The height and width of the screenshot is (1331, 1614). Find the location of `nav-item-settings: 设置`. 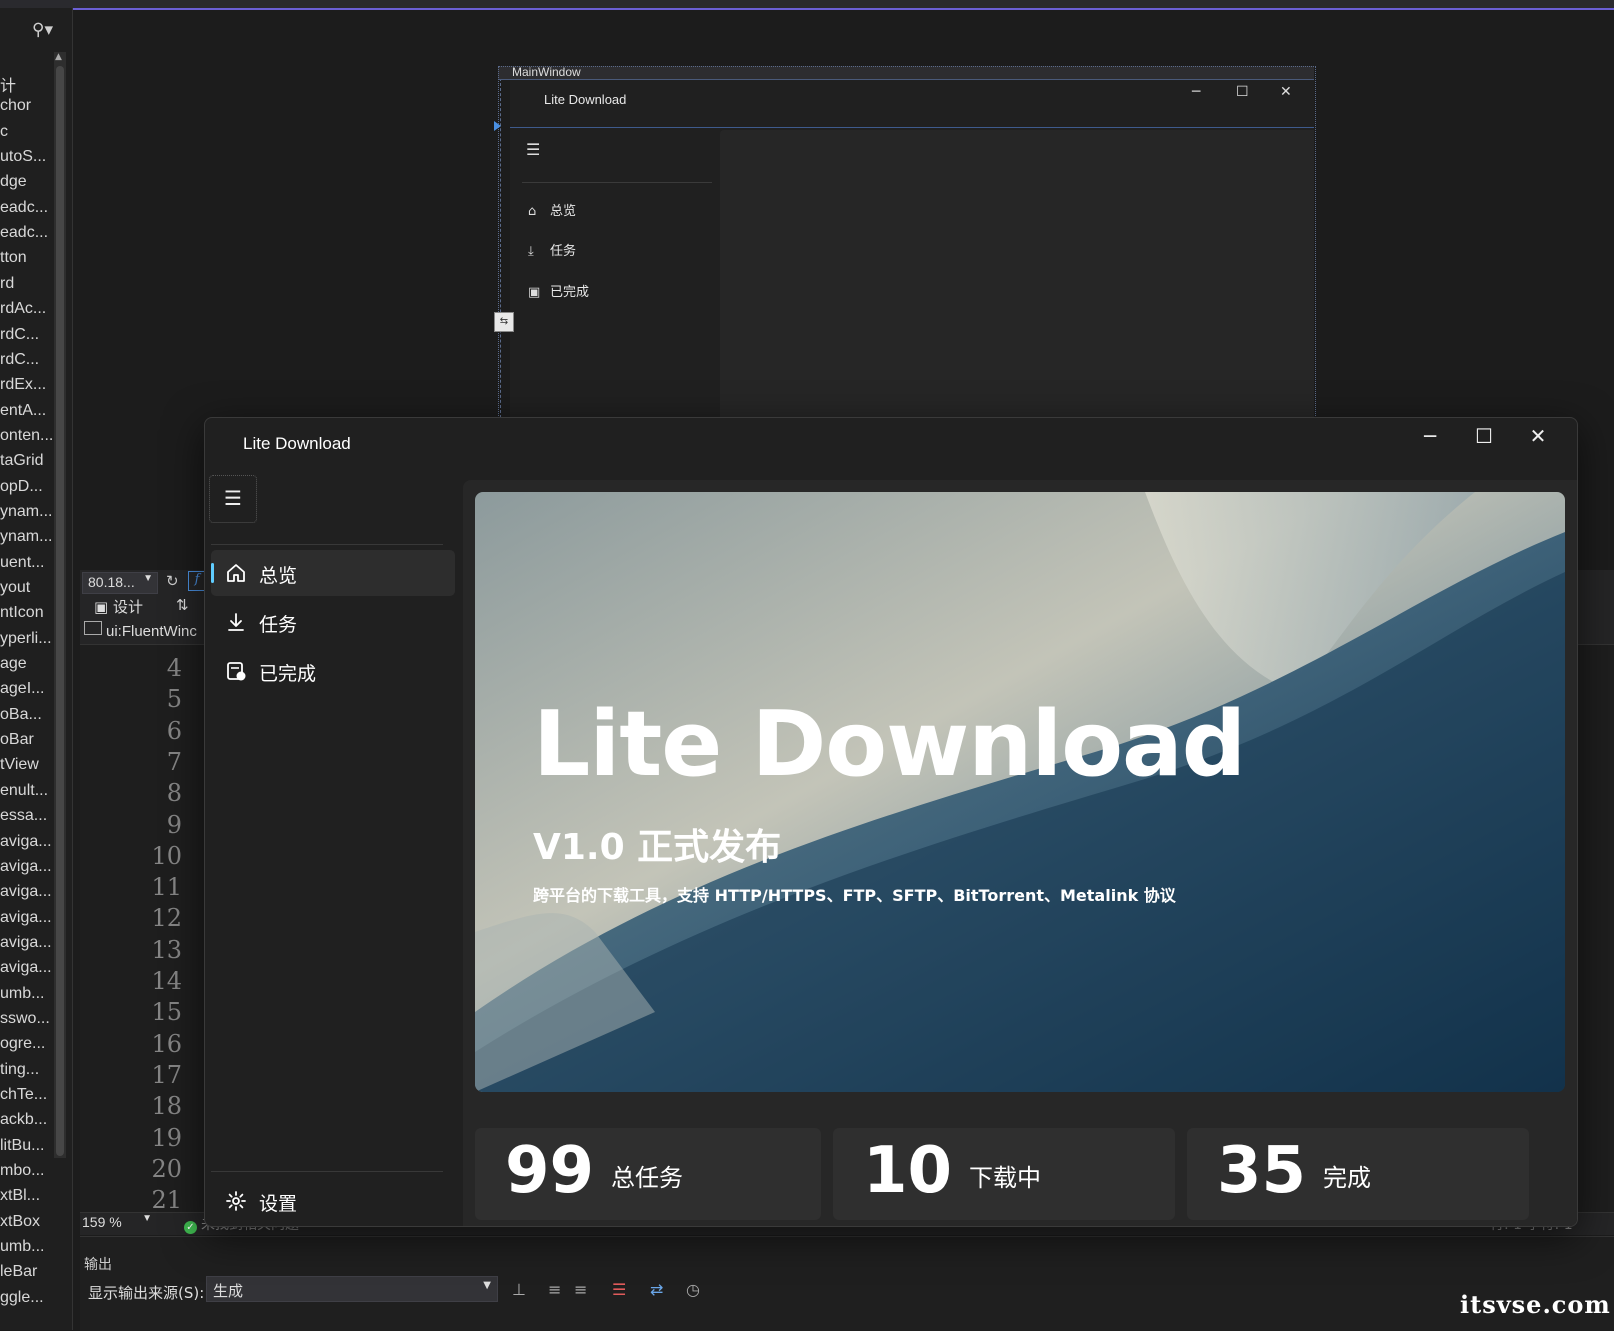

nav-item-settings: 设置 is located at coordinates (333, 1201).